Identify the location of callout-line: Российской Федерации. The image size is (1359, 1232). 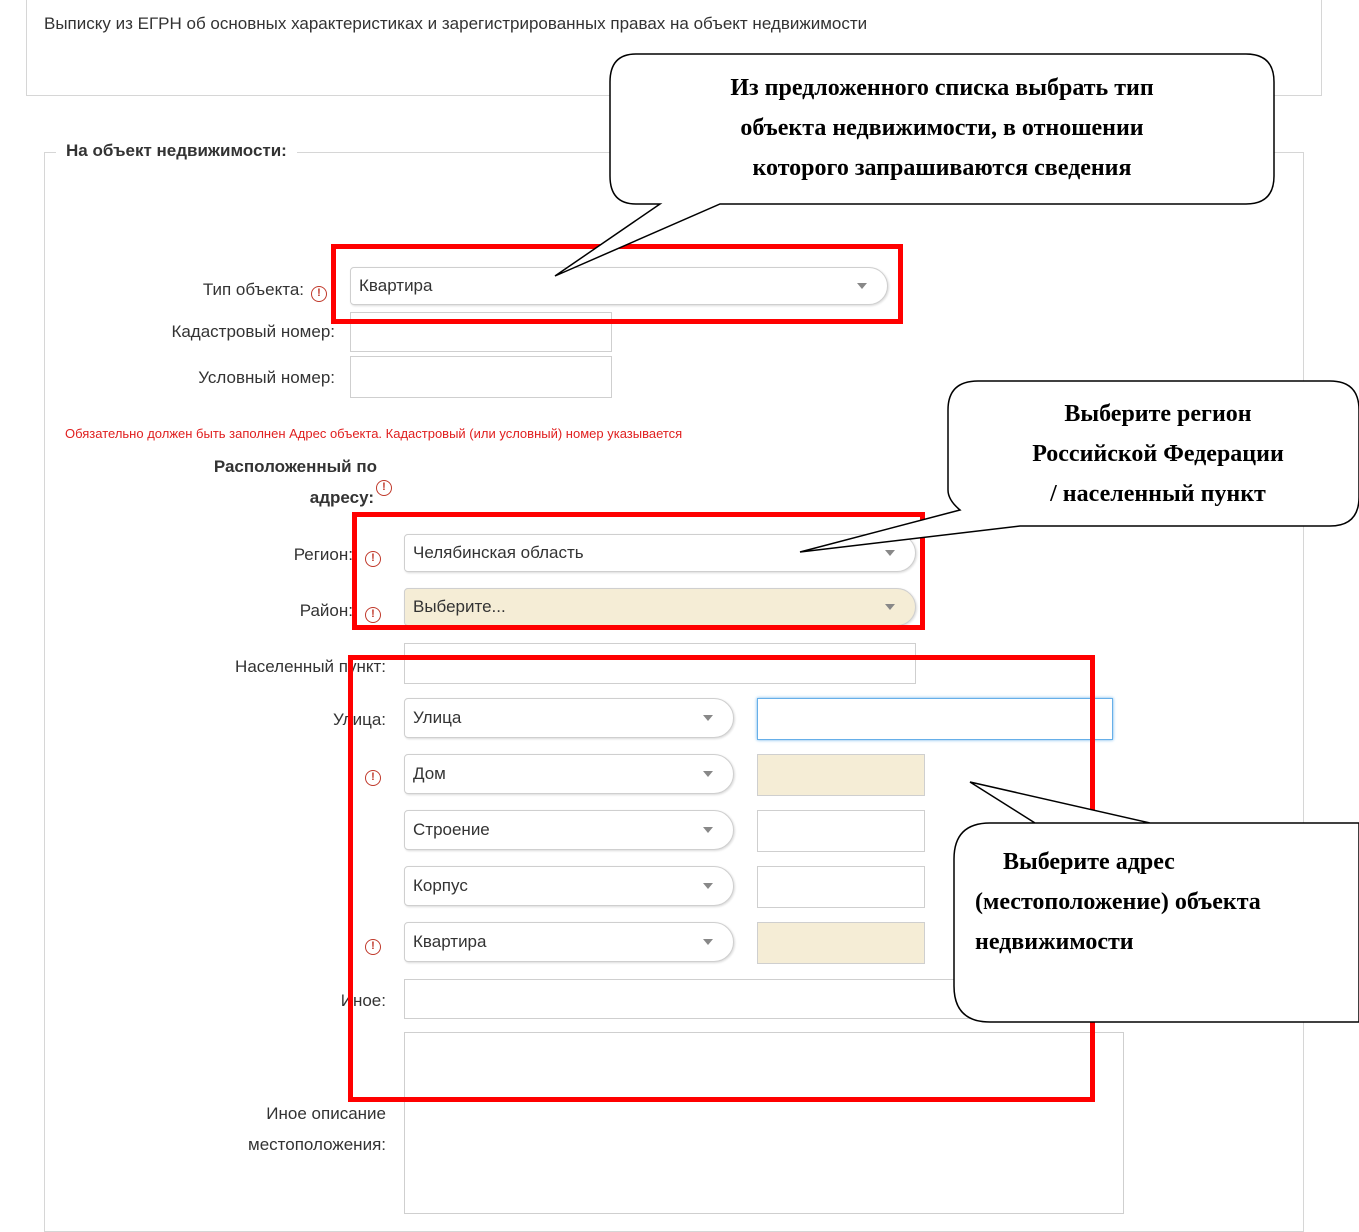
(1158, 454).